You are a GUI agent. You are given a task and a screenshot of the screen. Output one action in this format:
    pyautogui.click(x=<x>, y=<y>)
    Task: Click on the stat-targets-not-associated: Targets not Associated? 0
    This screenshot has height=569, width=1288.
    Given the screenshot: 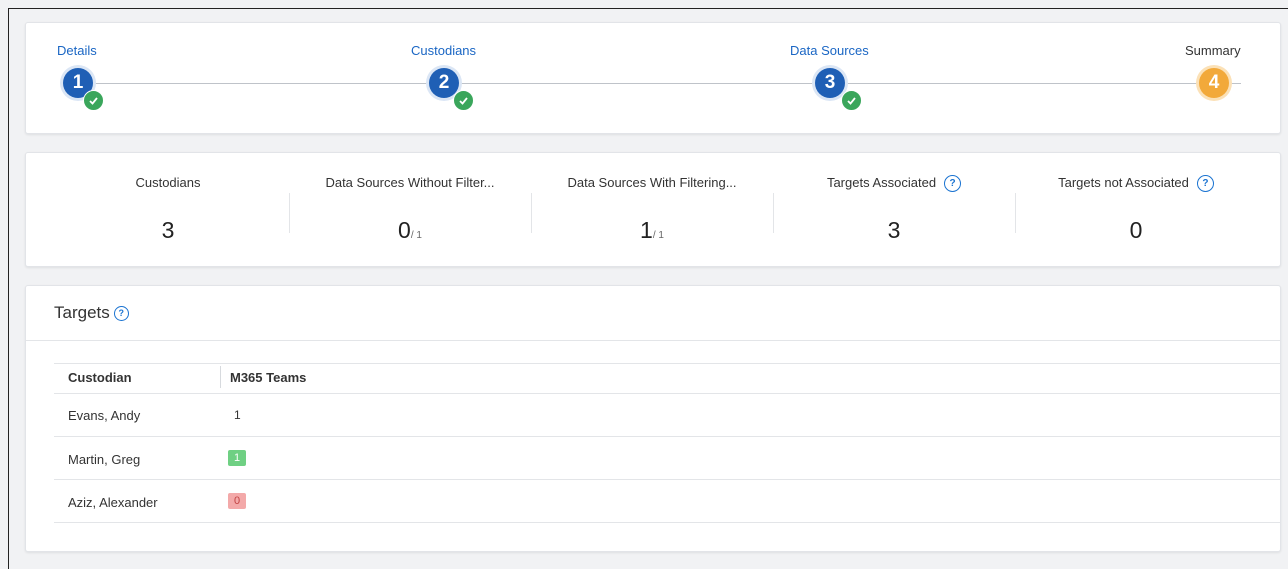 What is the action you would take?
    pyautogui.click(x=1136, y=209)
    